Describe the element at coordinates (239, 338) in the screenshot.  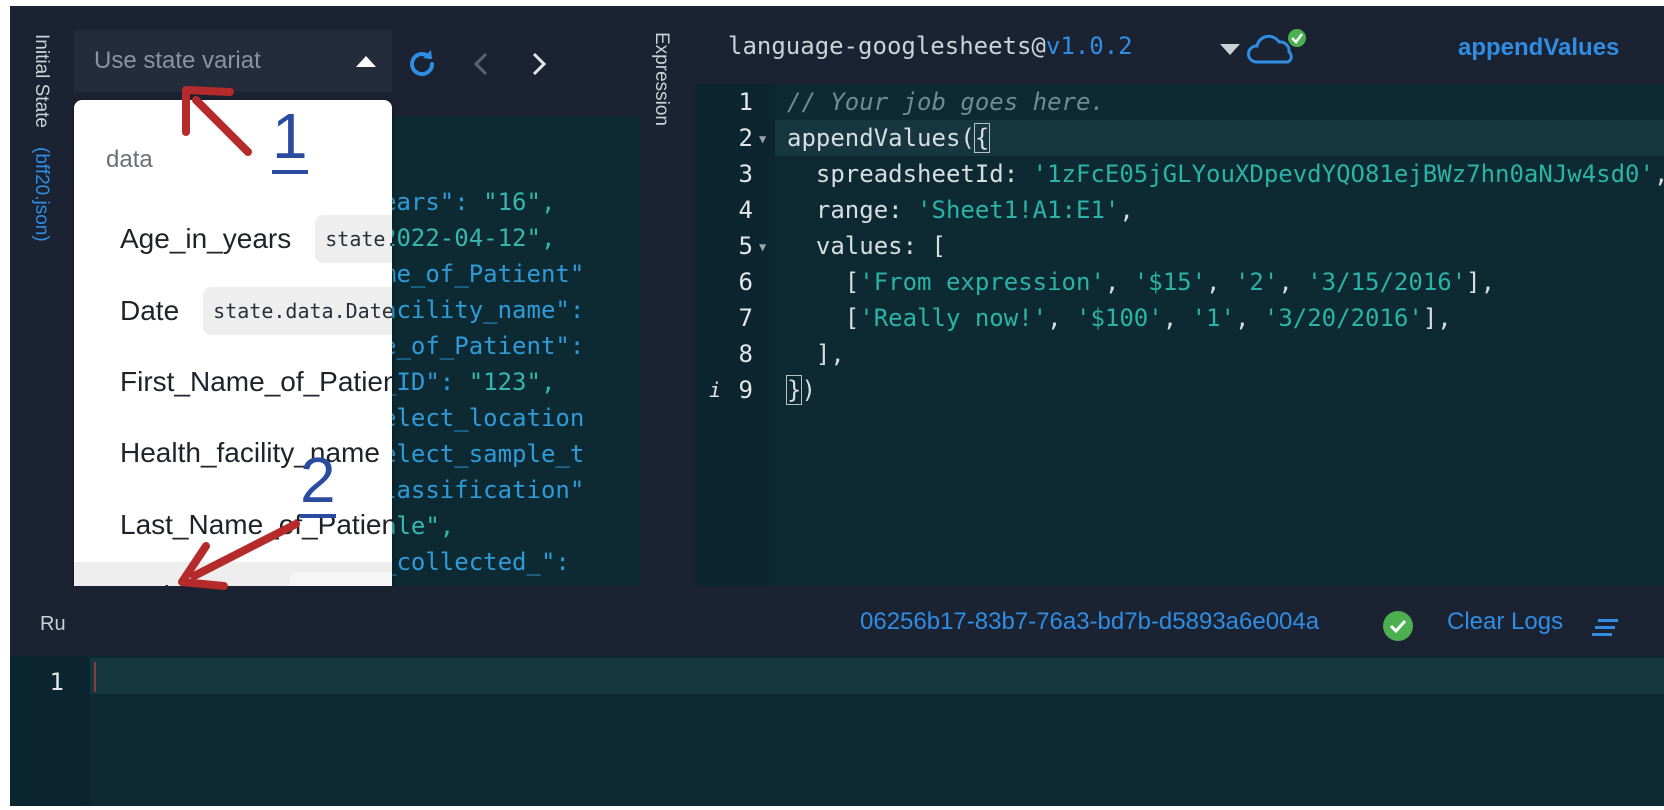
I see `annotation-arrows` at that location.